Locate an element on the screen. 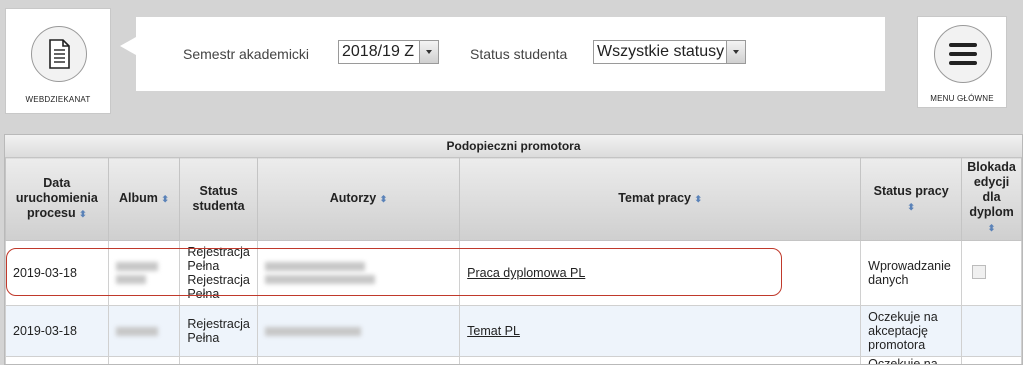  col-header-block: Blokada edycji dla dyplom ⬍ is located at coordinates (991, 199).